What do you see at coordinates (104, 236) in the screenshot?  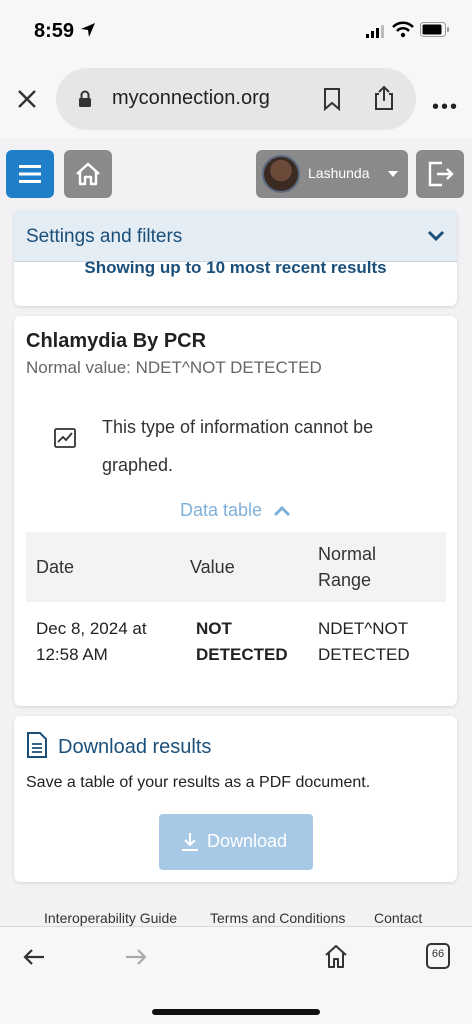 I see `settings-title: Settings and filters` at bounding box center [104, 236].